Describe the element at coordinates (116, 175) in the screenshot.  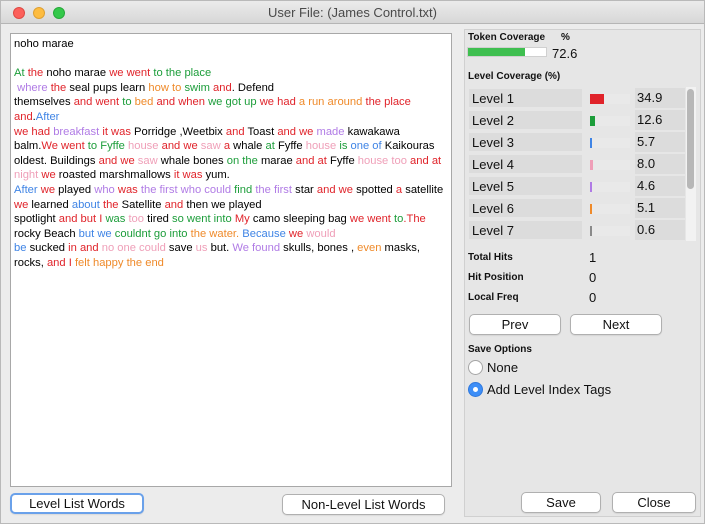
I see `text-run: roasted marshmallows` at that location.